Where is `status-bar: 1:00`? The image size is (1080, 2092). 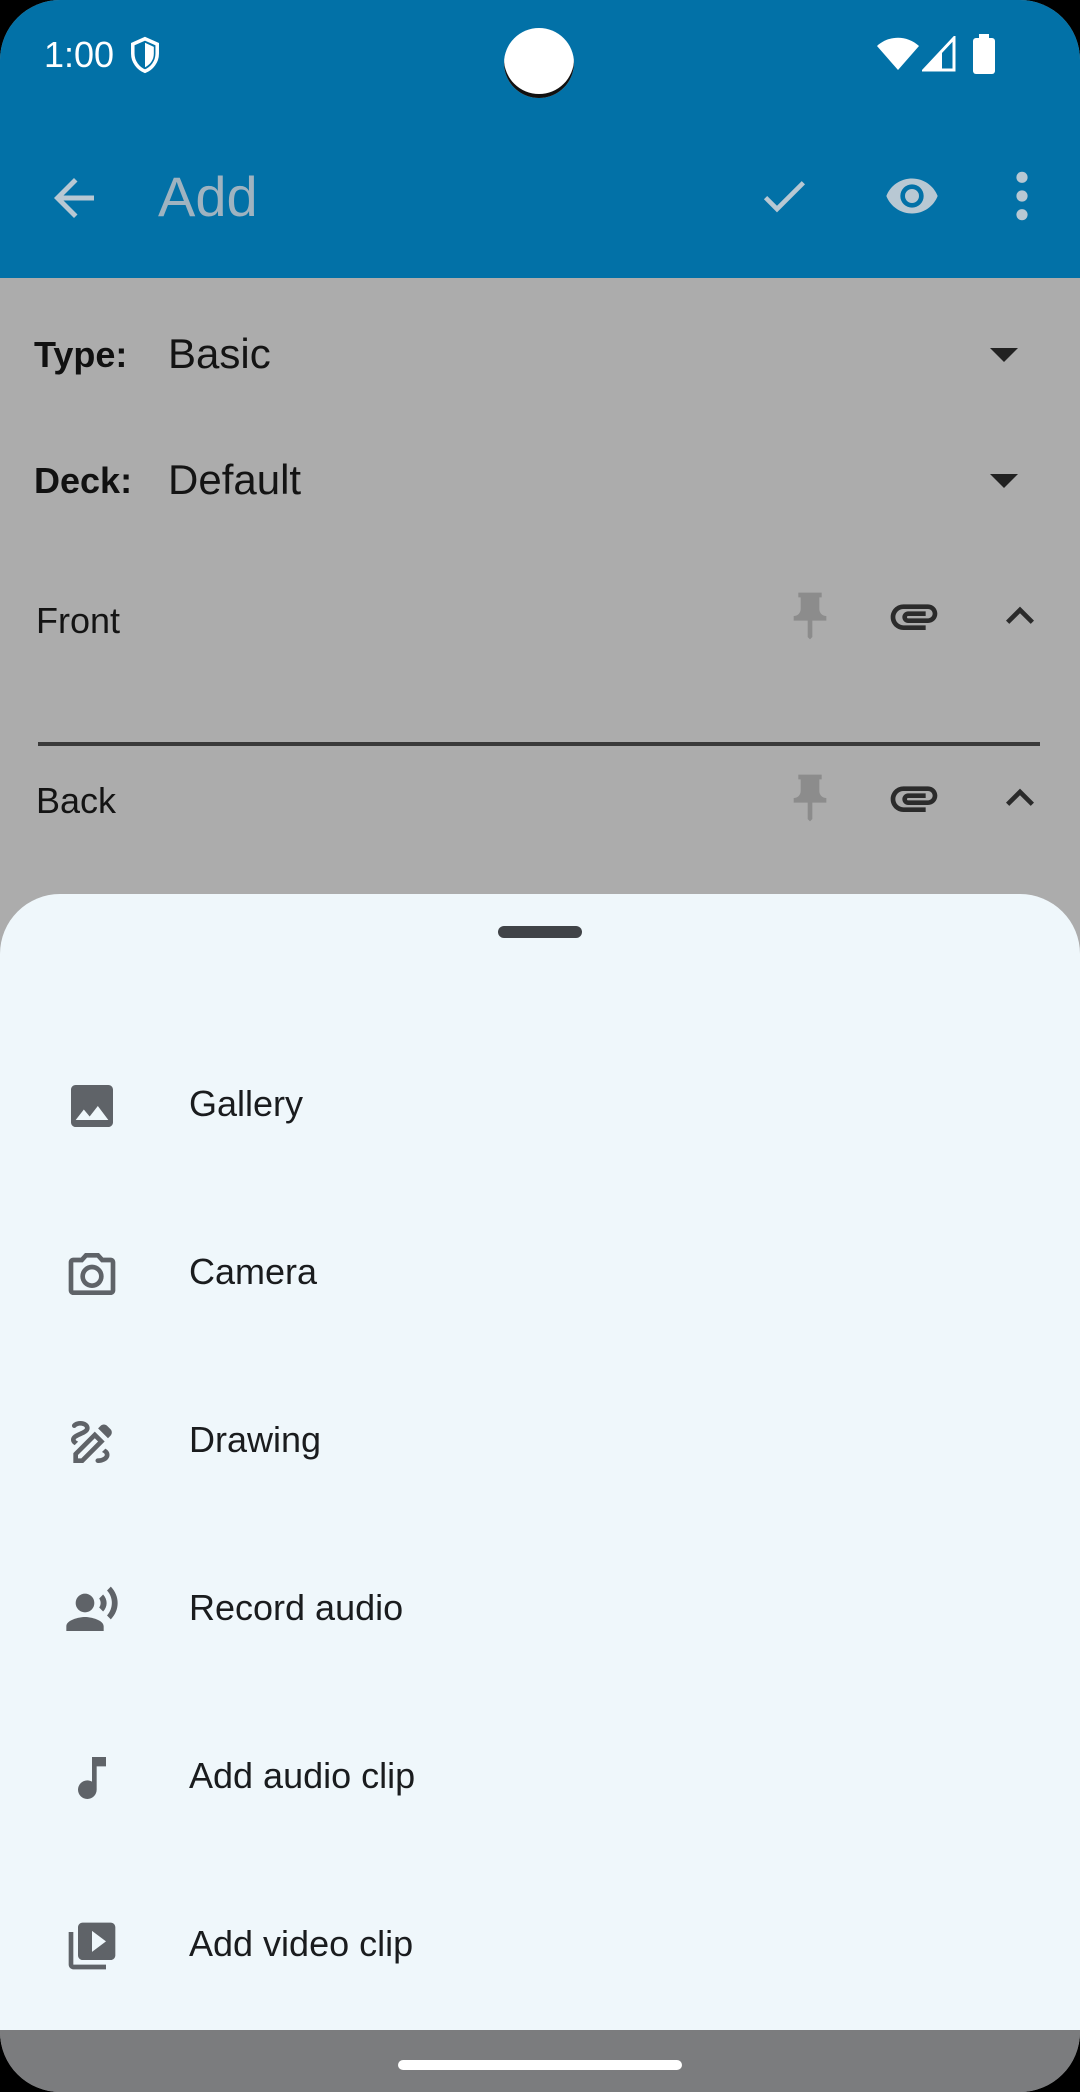 status-bar: 1:00 is located at coordinates (540, 55).